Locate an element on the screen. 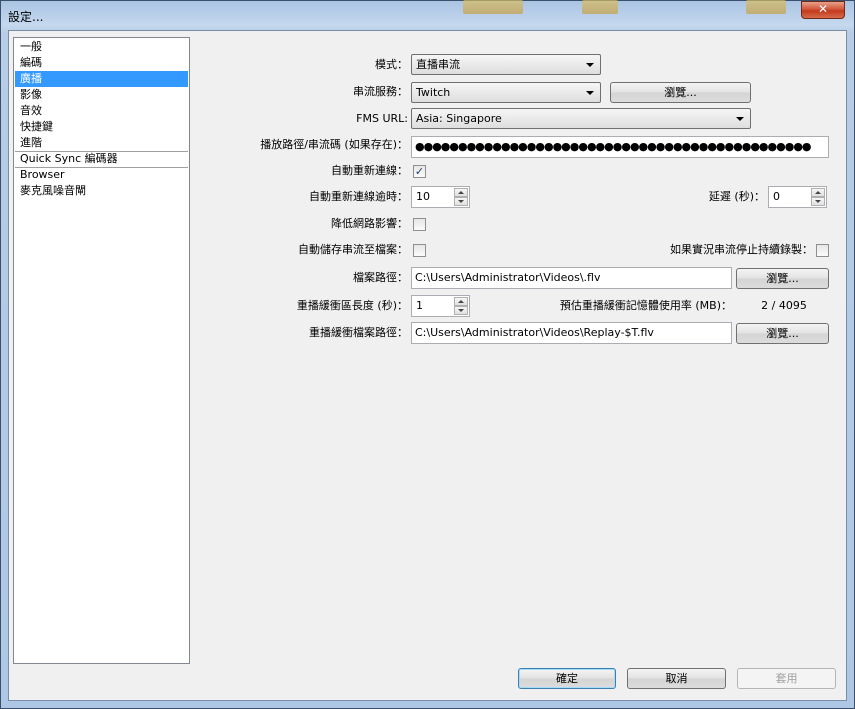 Image resolution: width=855 pixels, height=709 pixels. file-path-input: C:\Users\Administrator\Videos\.flv is located at coordinates (571, 278).